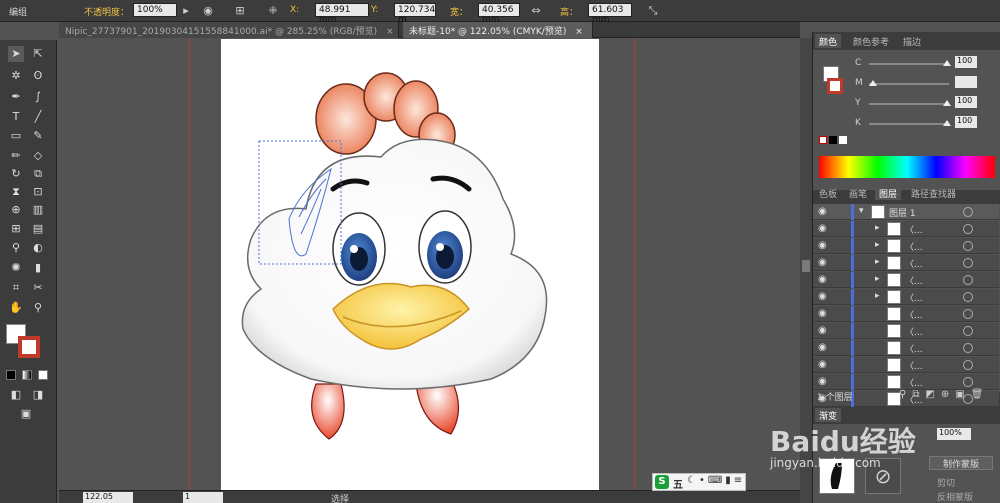  Describe the element at coordinates (498, 30) in the screenshot. I see `tab-untitled: 未标题-10* @ 122.05% (CMYK/预览) ×` at that location.